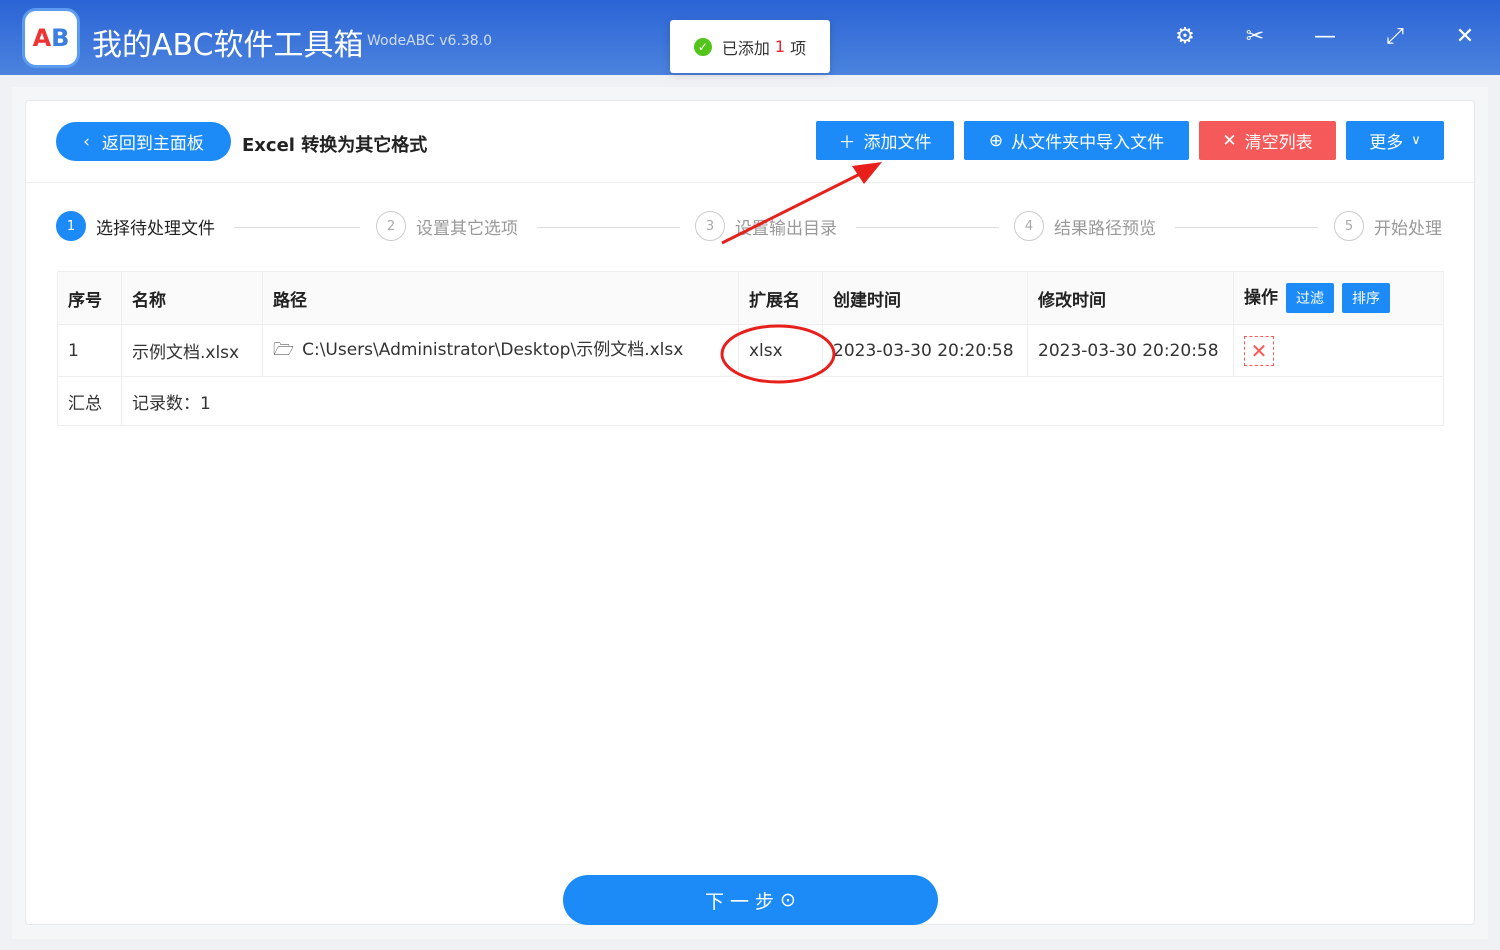 The width and height of the screenshot is (1500, 950). I want to click on more-label: 更多, so click(1386, 143).